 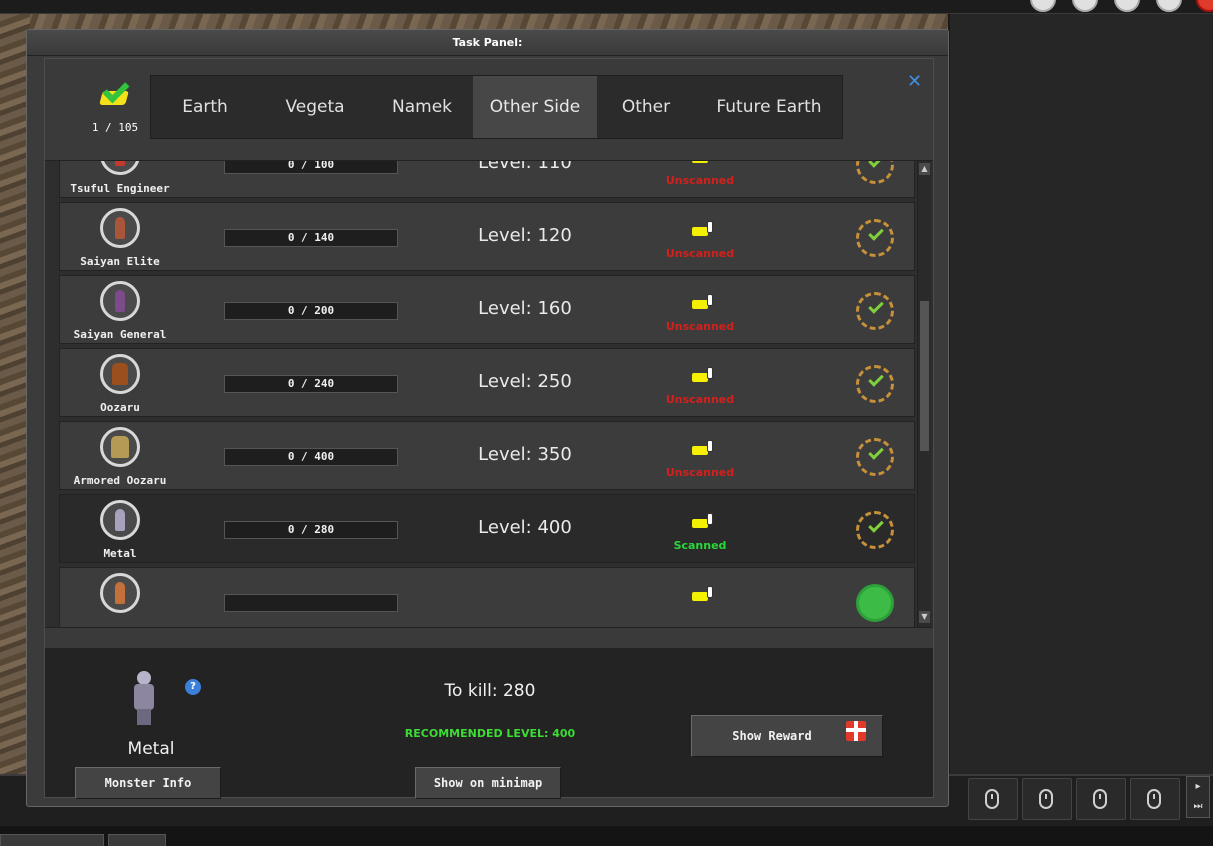 I want to click on close-icon: ✕, so click(x=914, y=81).